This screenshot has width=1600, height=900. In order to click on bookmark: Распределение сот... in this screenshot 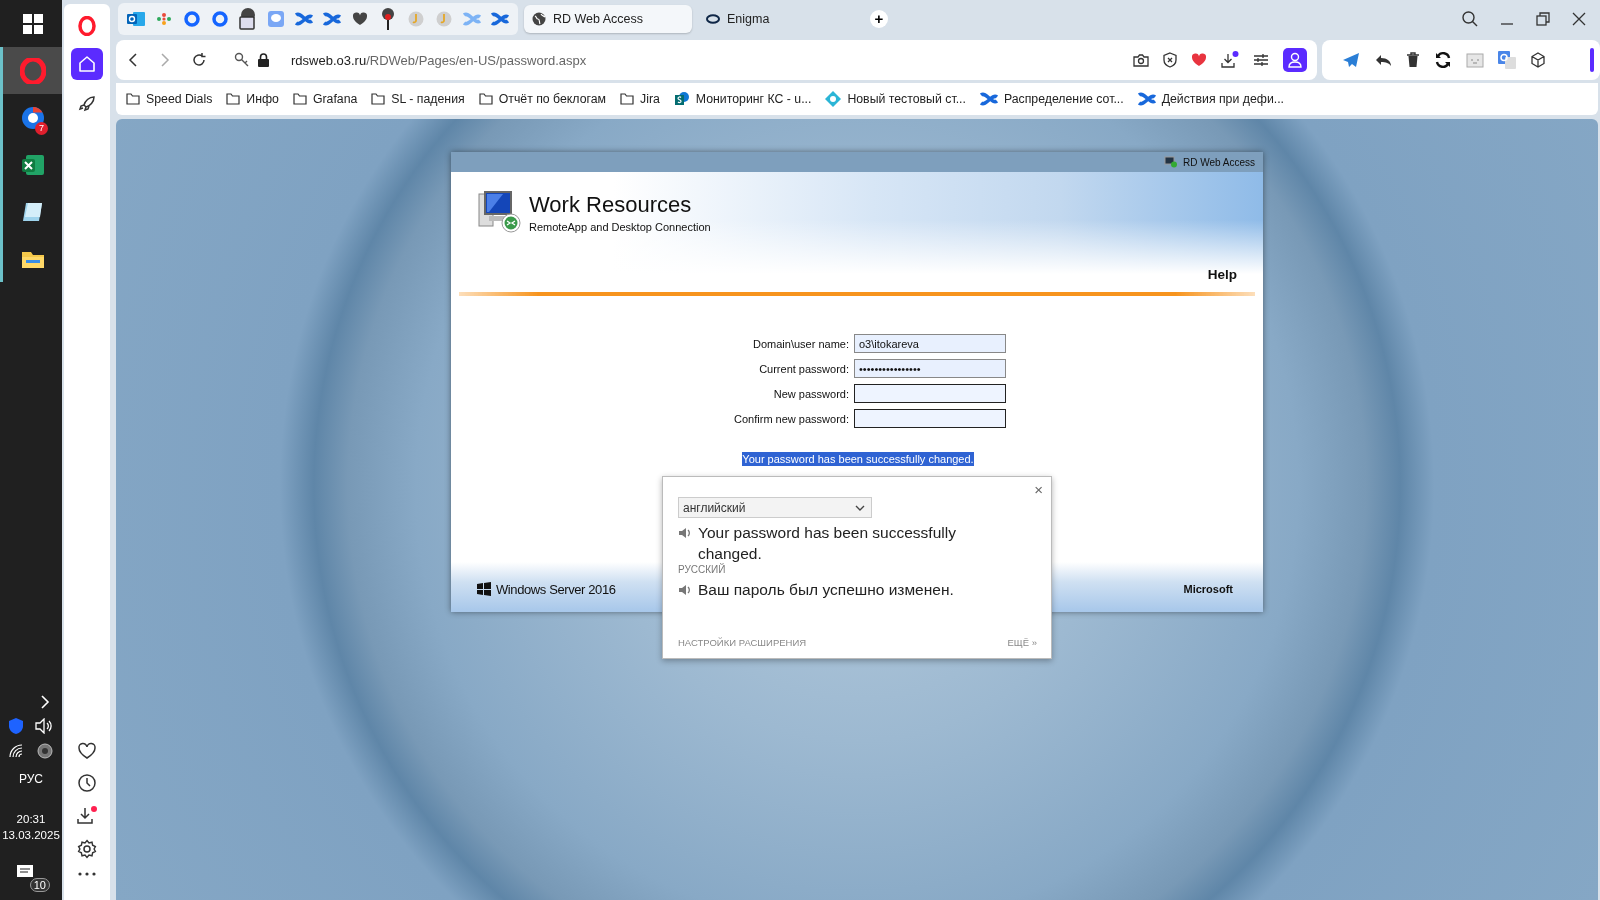, I will do `click(1051, 99)`.